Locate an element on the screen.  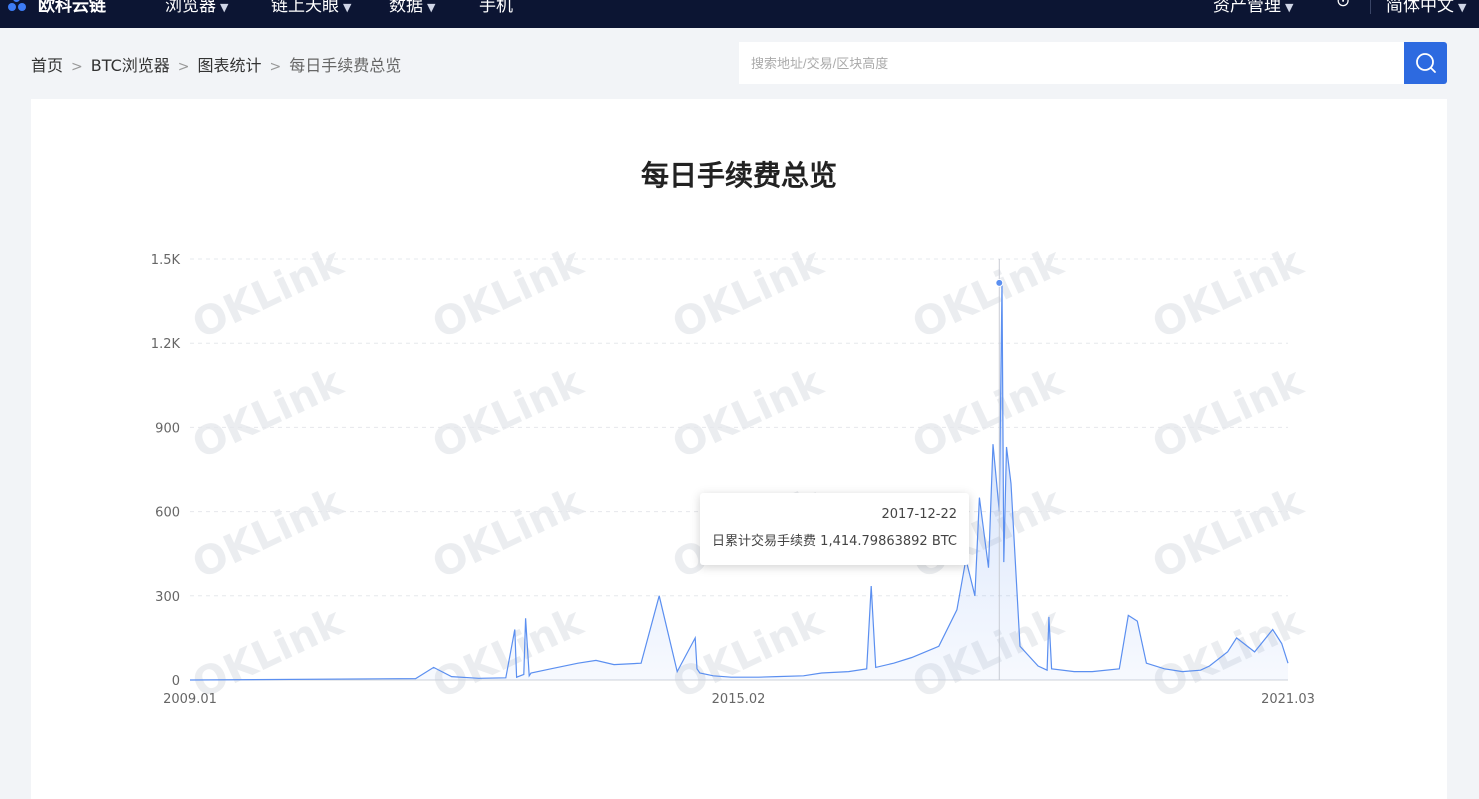
tooltip-label: 日累计交易手续费 is located at coordinates (764, 541).